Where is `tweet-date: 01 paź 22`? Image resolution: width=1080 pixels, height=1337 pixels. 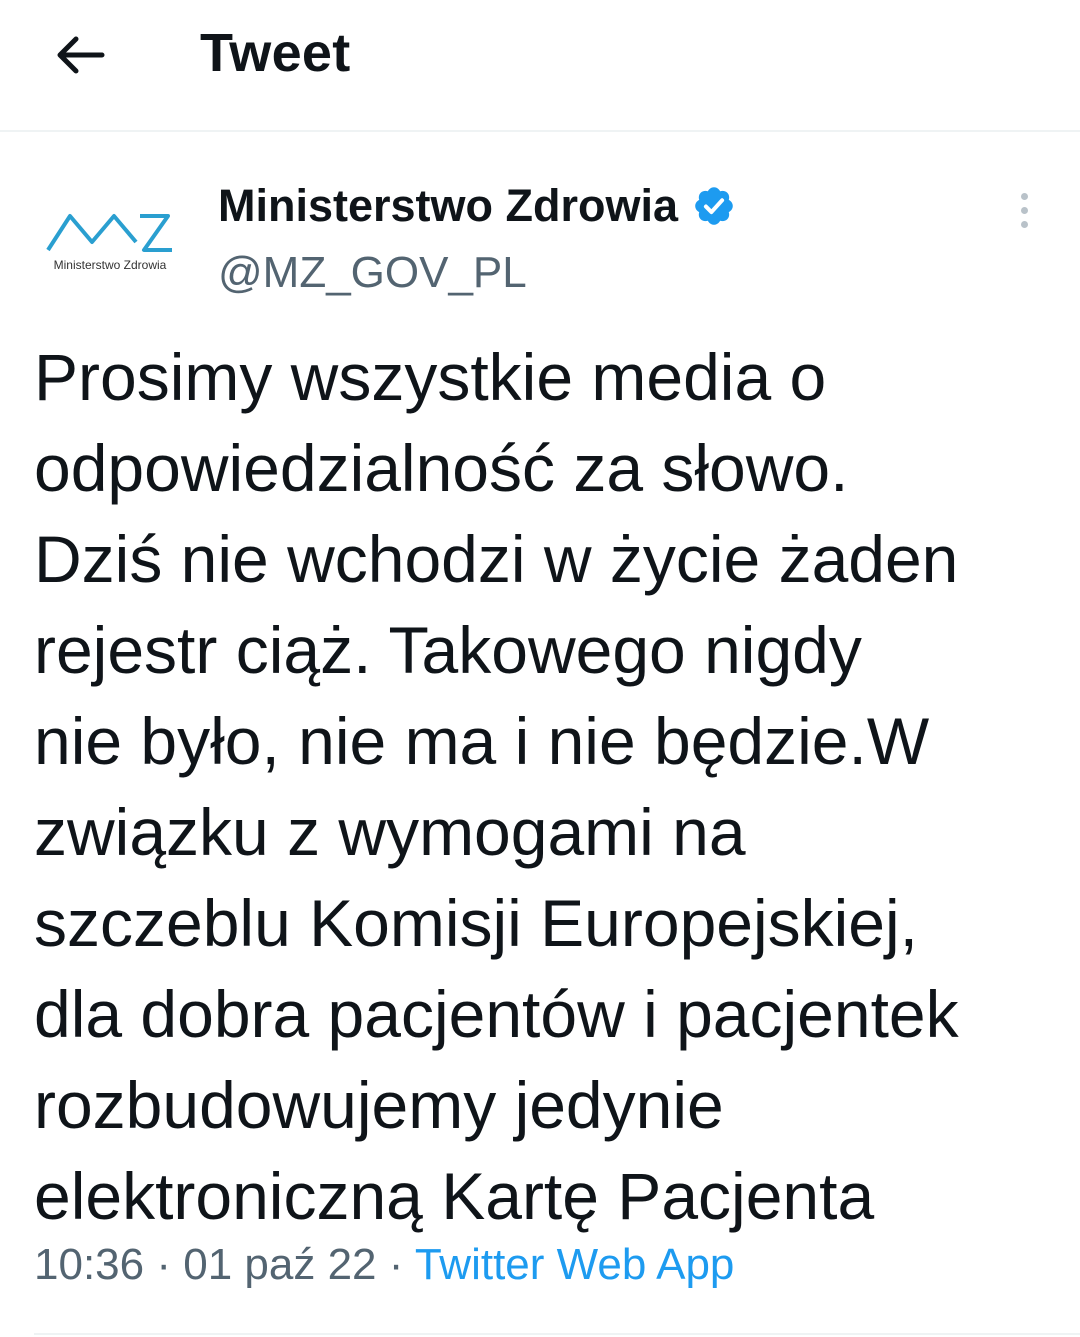 tweet-date: 01 paź 22 is located at coordinates (279, 1264).